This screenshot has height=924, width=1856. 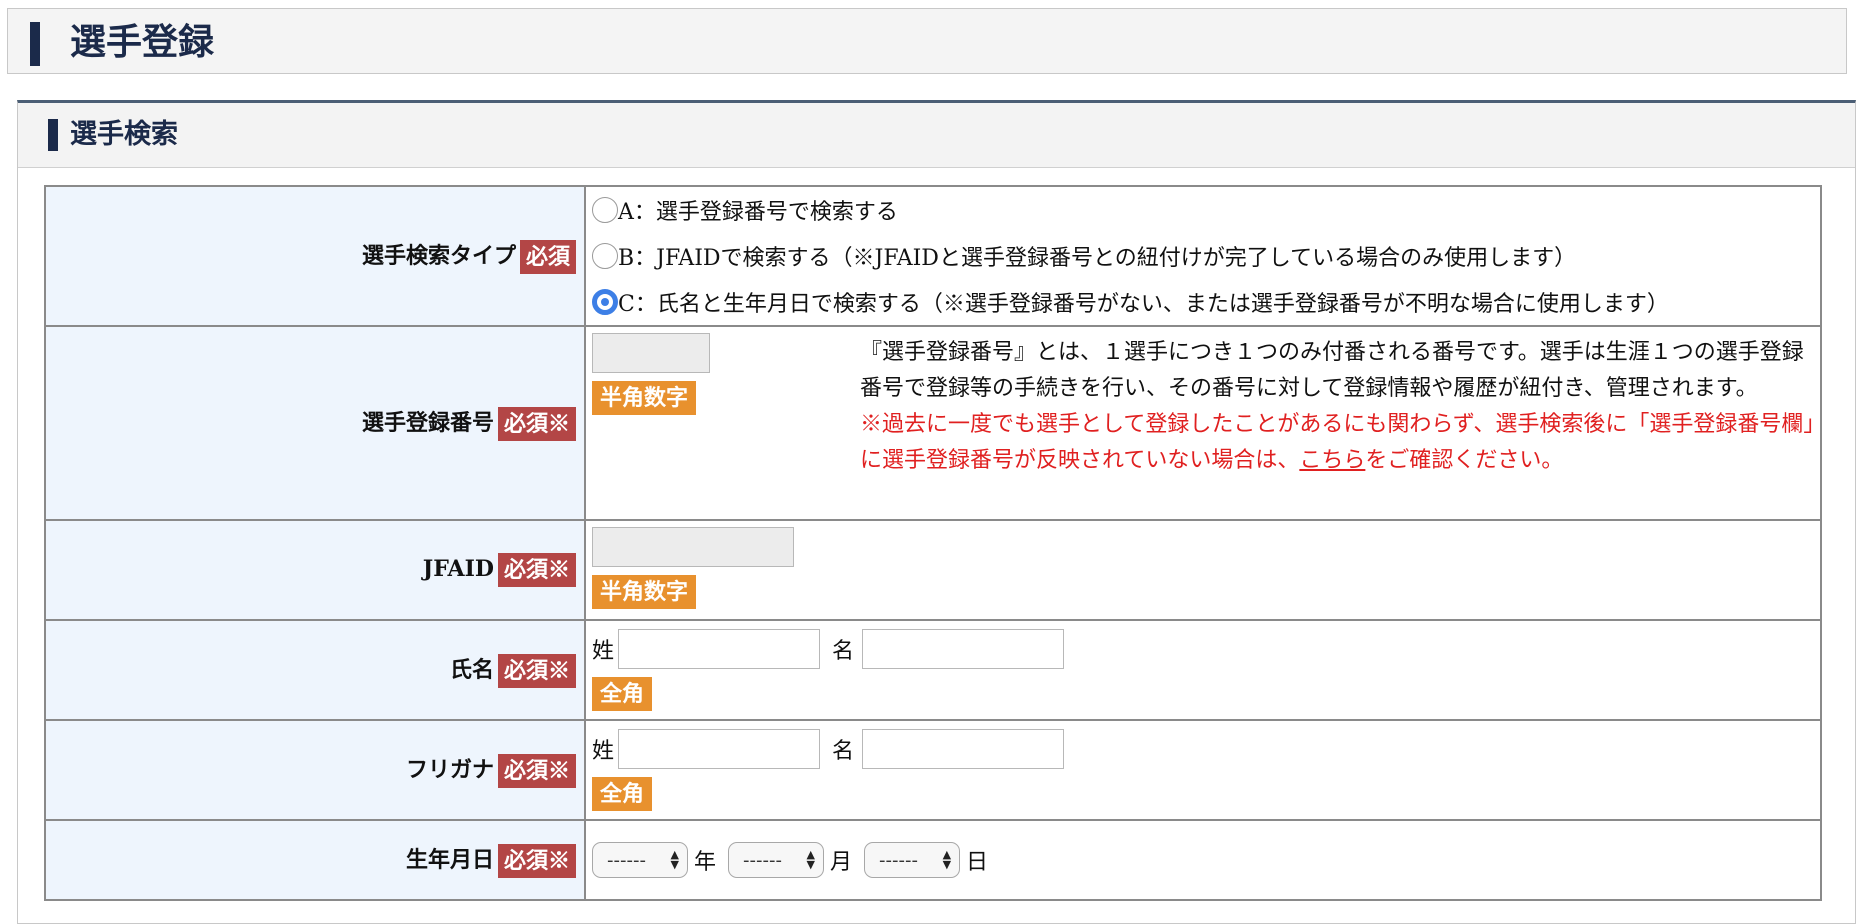 I want to click on row-birthdate: 生年月日 必須※ ------ ▲ ▼ 年 ------ ▲ ▼ 月 ------, so click(x=933, y=860).